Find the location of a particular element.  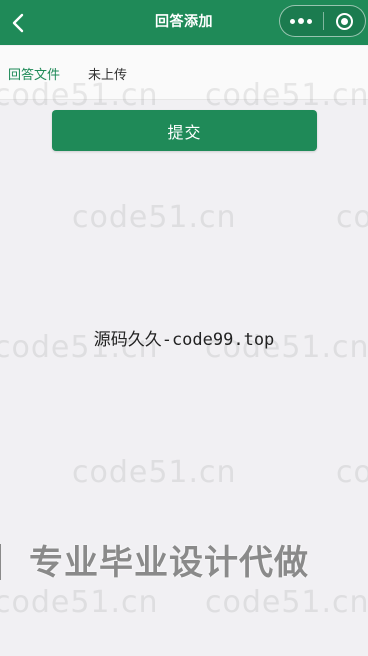

target-dot is located at coordinates (344, 21).